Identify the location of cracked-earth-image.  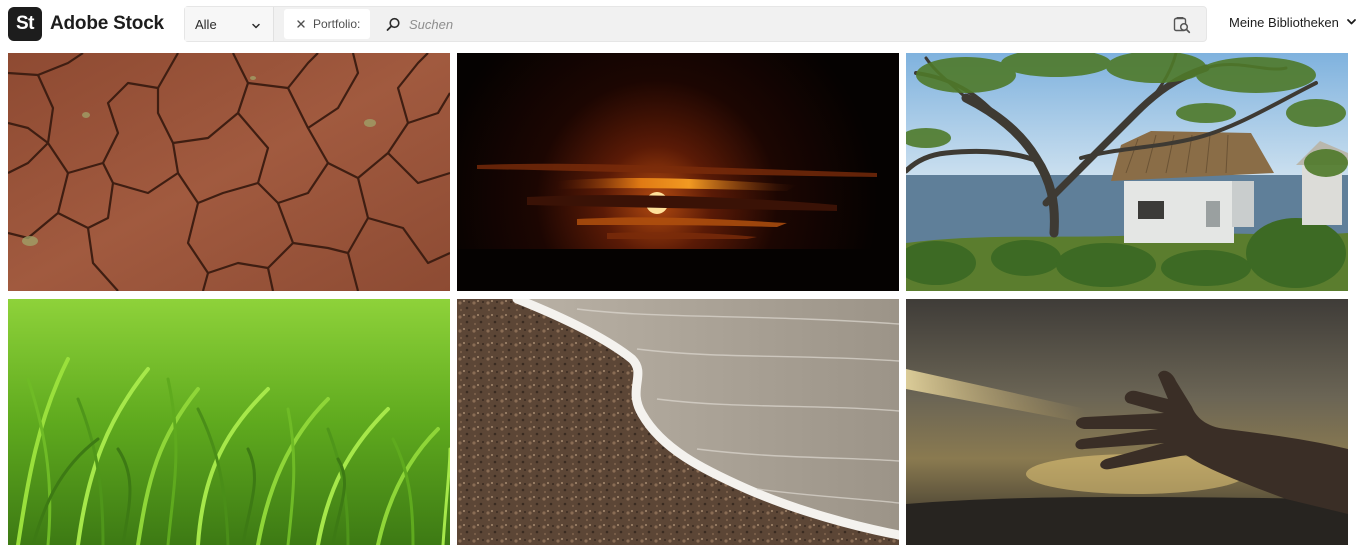
(229, 172).